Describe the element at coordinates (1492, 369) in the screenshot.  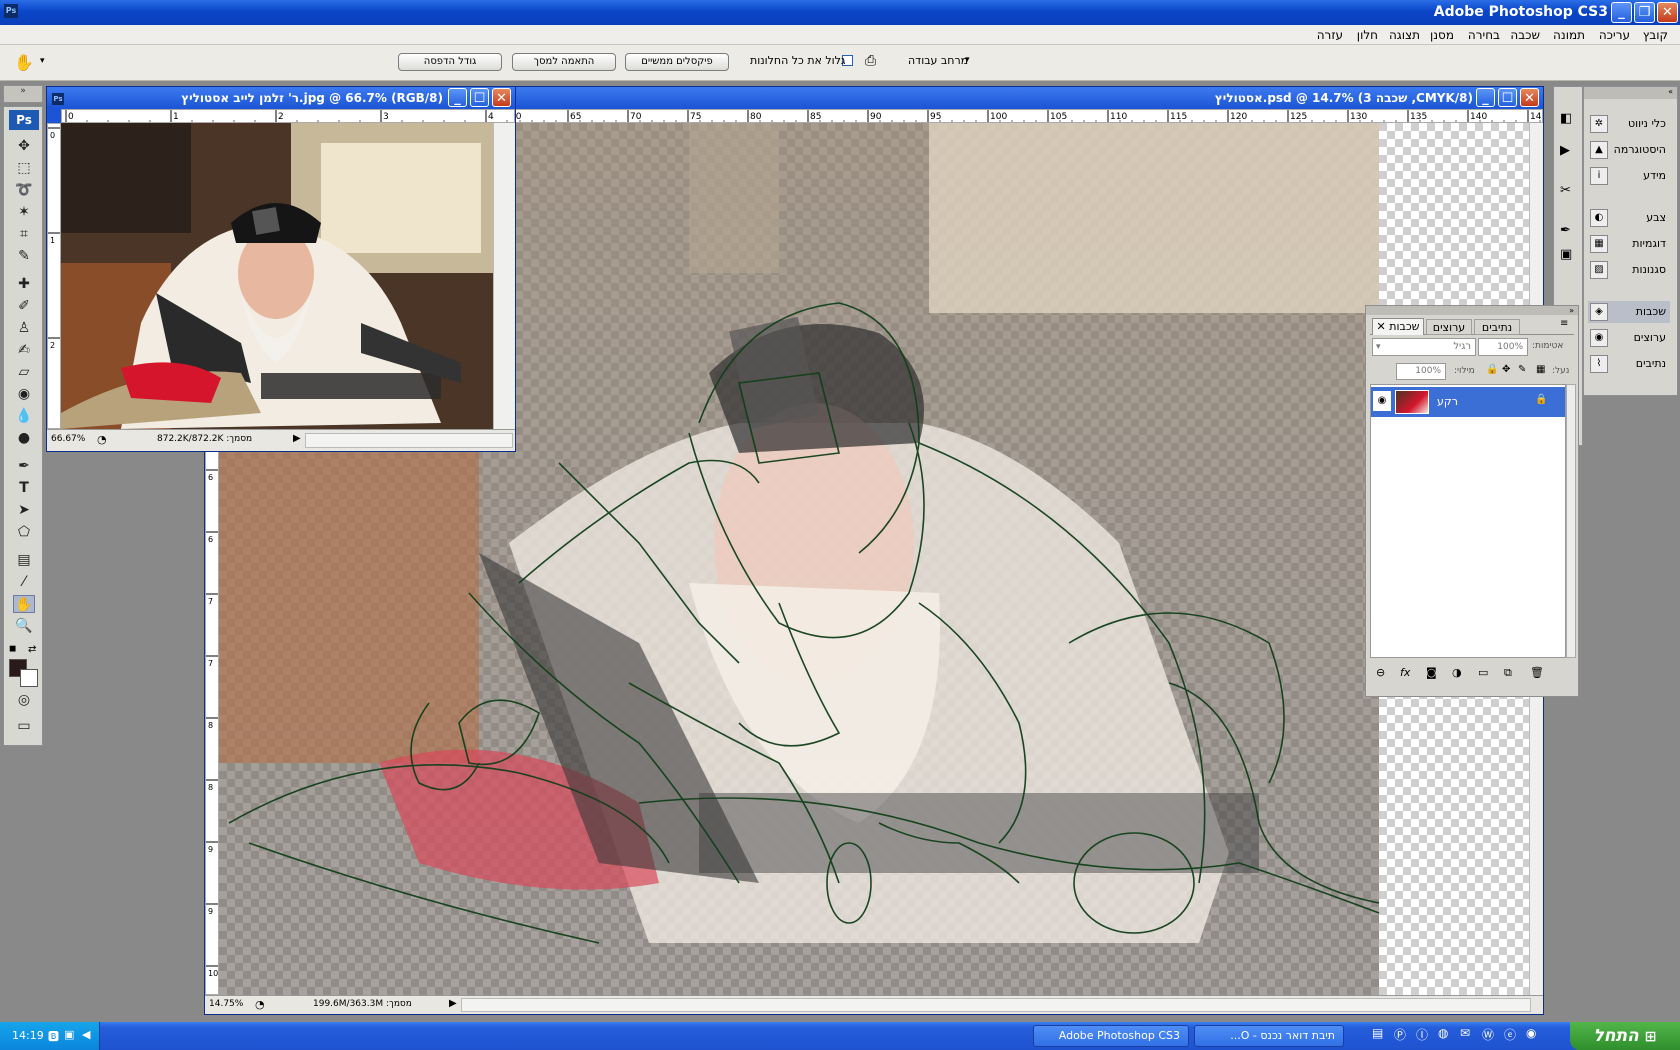
I see `lock-all-icon: 🔒` at that location.